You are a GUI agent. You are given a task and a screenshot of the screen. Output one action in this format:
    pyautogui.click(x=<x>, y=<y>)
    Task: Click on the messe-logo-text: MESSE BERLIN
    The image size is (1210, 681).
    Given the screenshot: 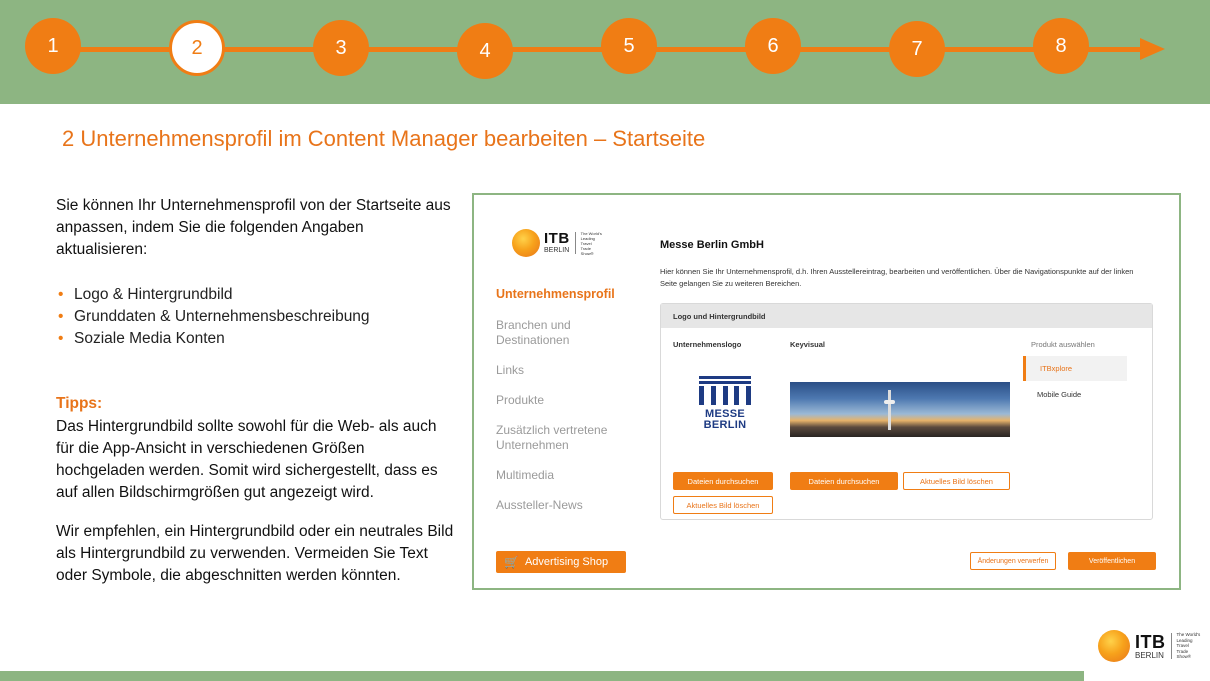 What is the action you would take?
    pyautogui.click(x=725, y=419)
    